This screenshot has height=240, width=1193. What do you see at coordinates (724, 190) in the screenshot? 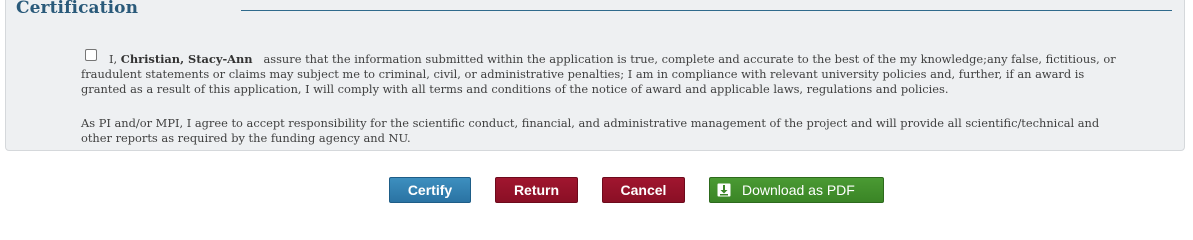
I see `download-icon` at bounding box center [724, 190].